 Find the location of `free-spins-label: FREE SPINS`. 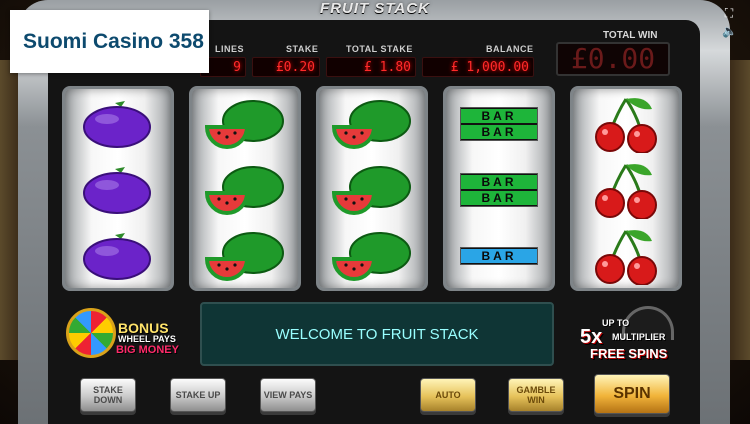

free-spins-label: FREE SPINS is located at coordinates (629, 353).